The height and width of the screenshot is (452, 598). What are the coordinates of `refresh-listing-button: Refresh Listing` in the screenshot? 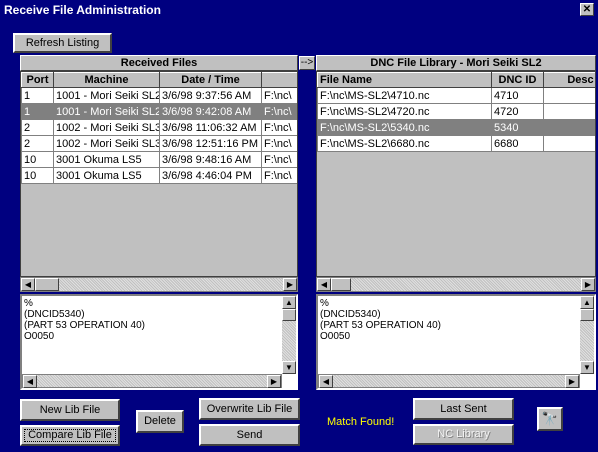 It's located at (62, 43).